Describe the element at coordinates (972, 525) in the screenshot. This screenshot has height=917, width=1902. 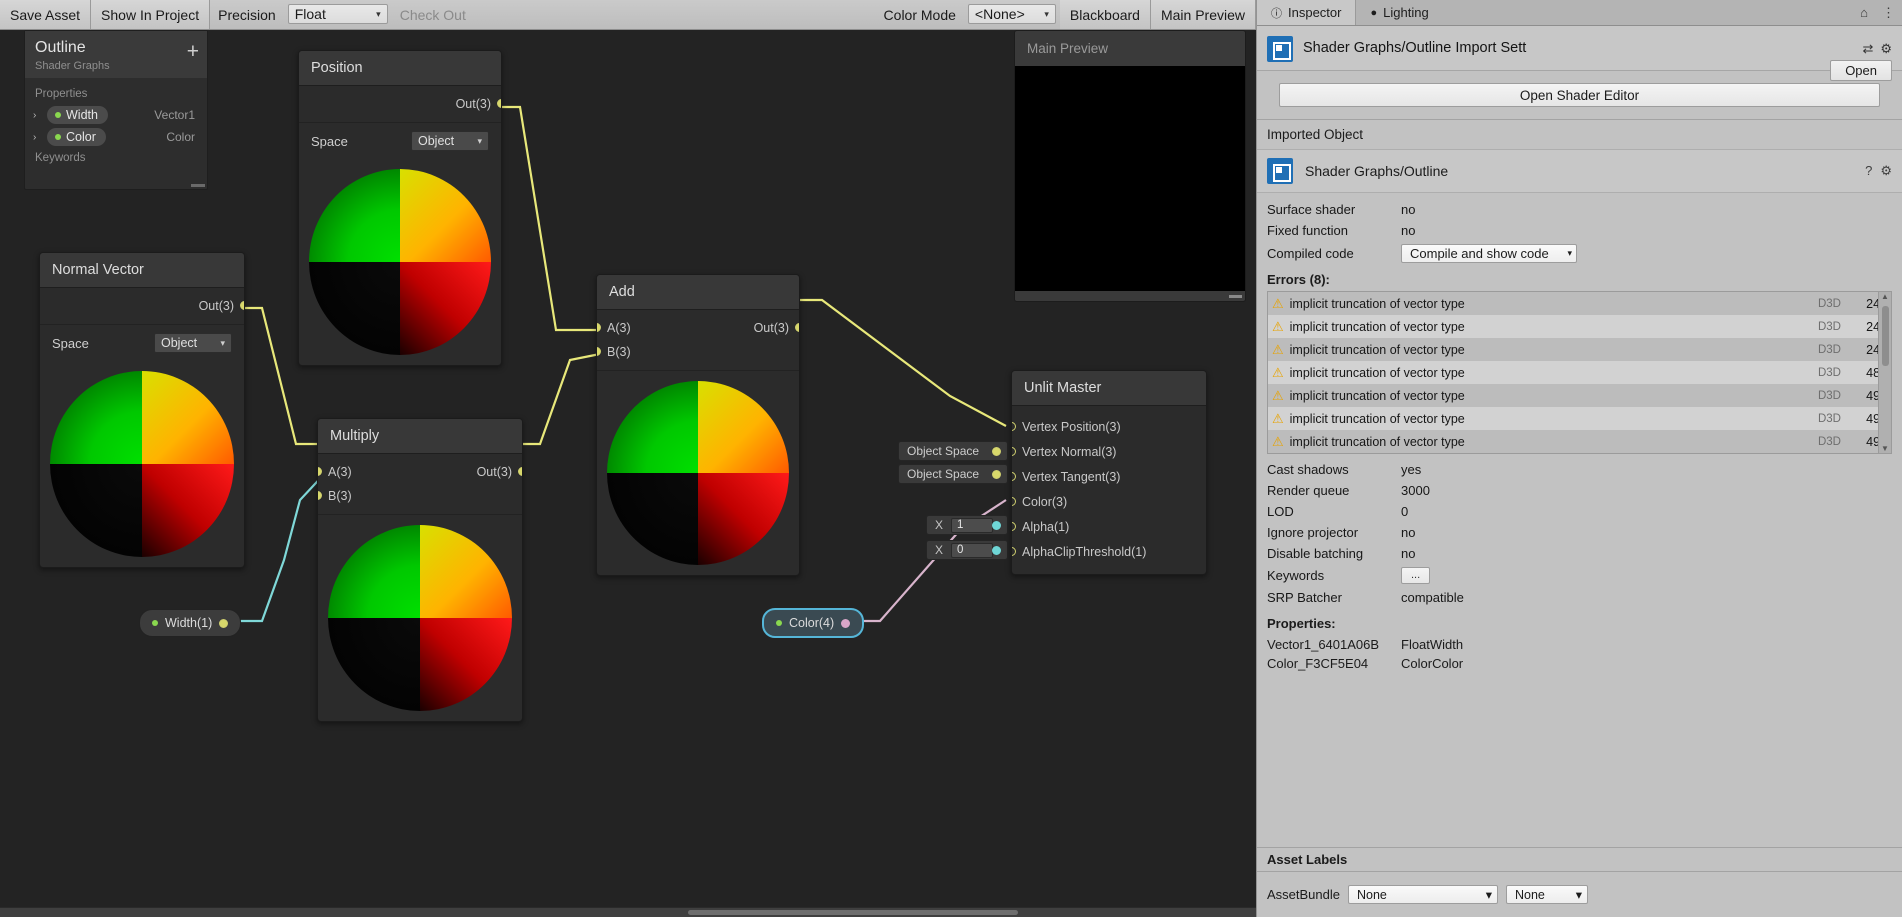
I see `alpha-input: 1` at that location.